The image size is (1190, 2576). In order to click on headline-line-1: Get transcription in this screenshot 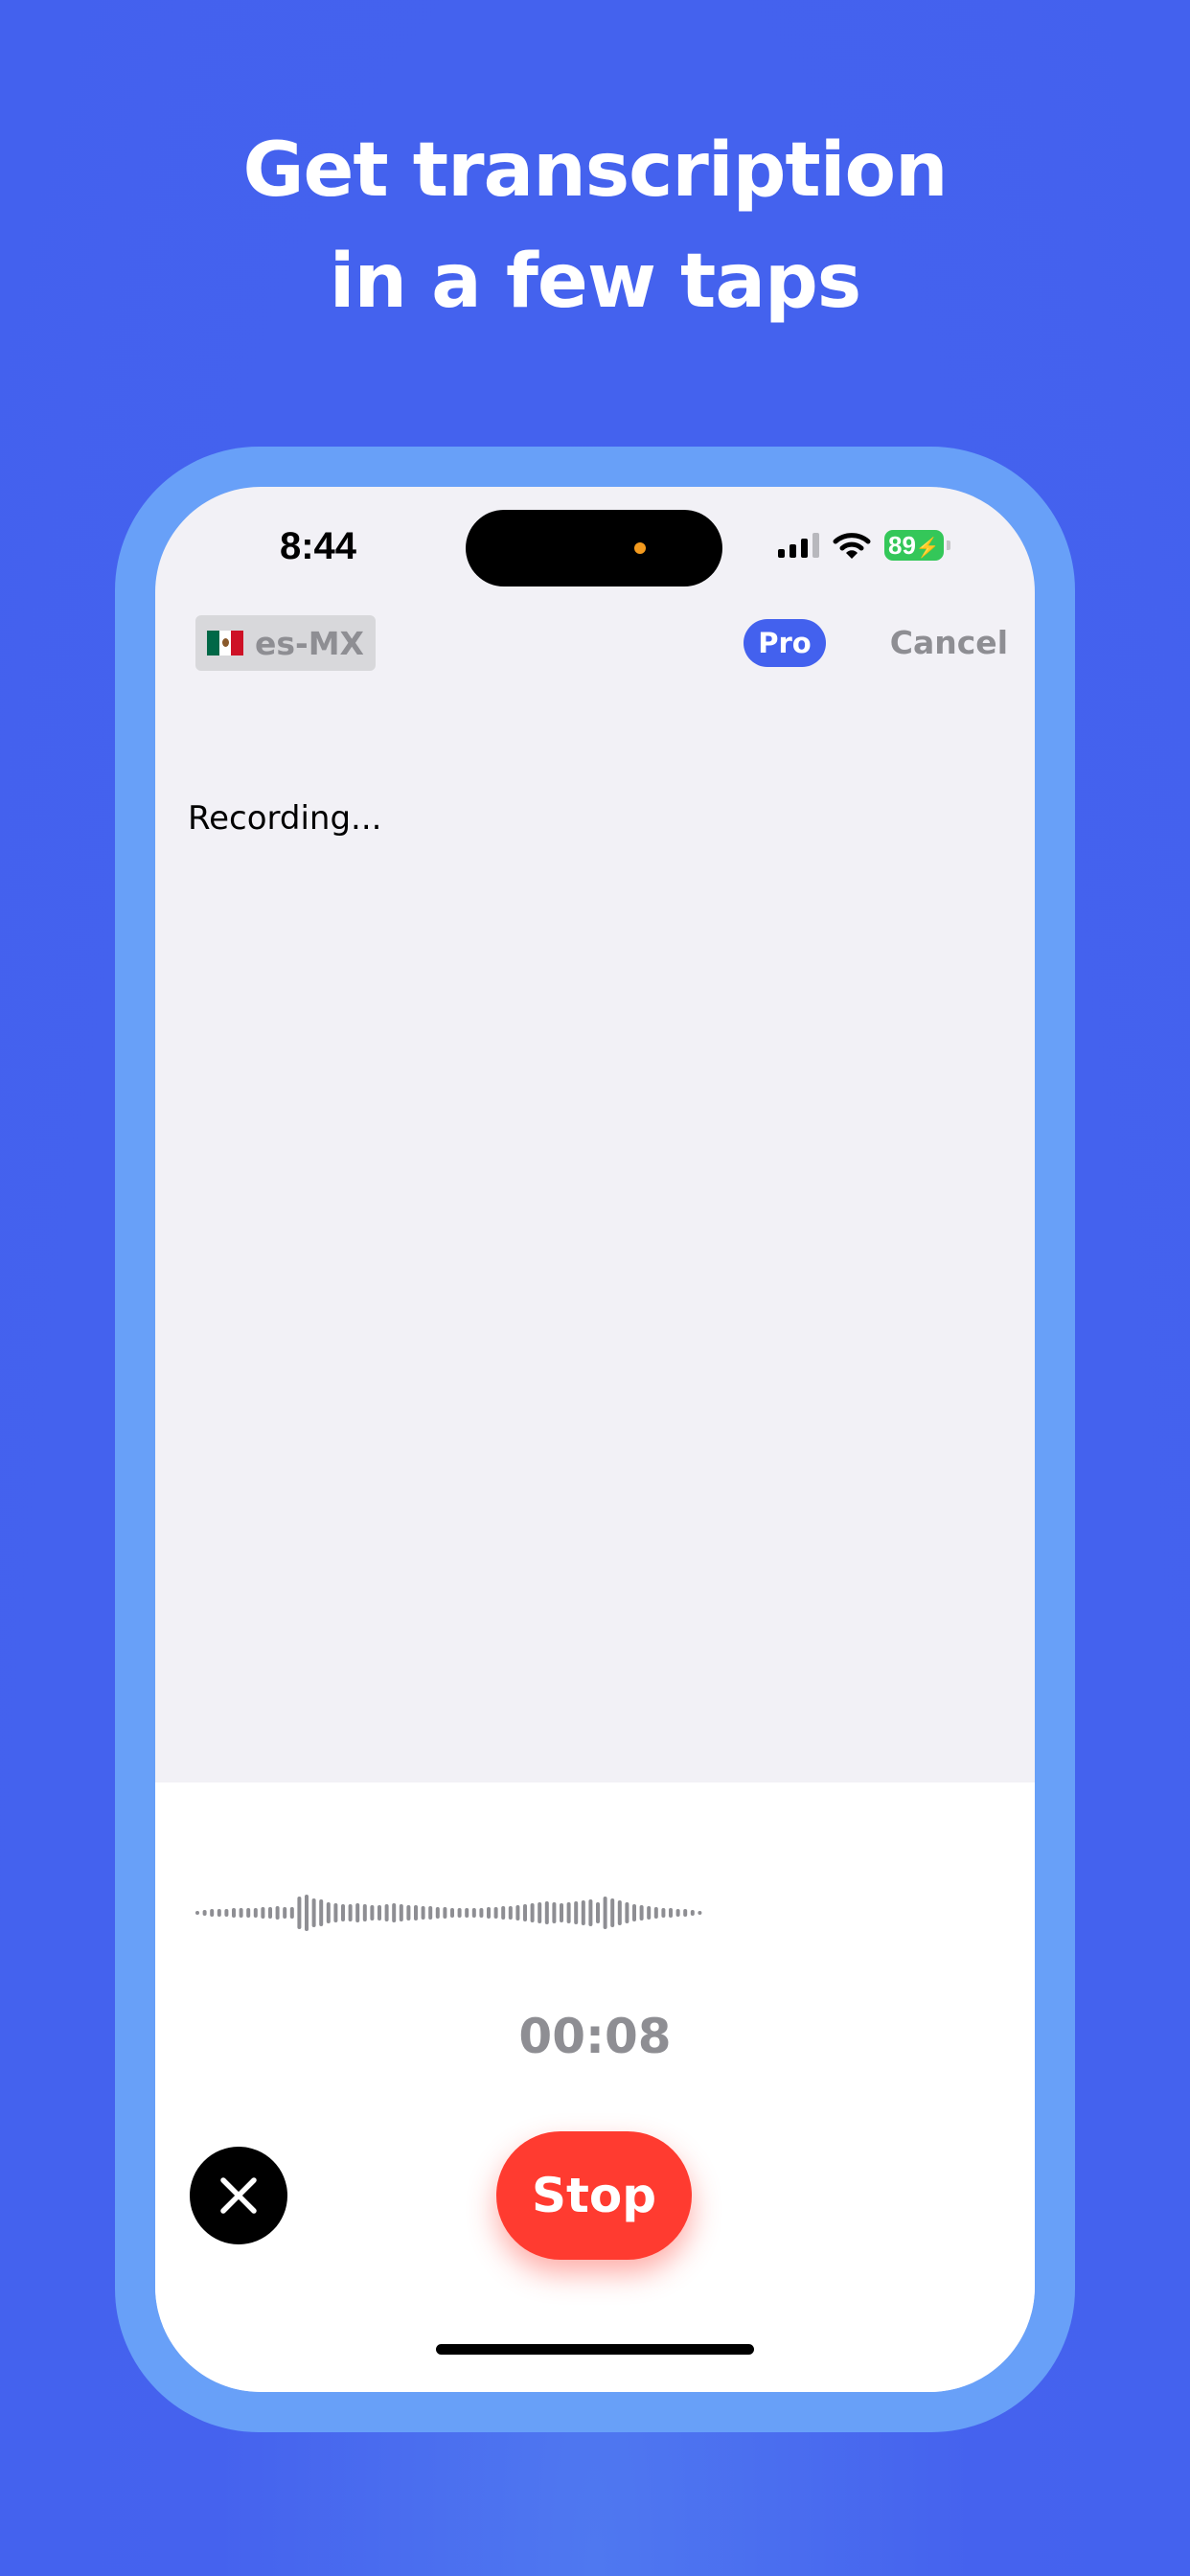, I will do `click(595, 170)`.